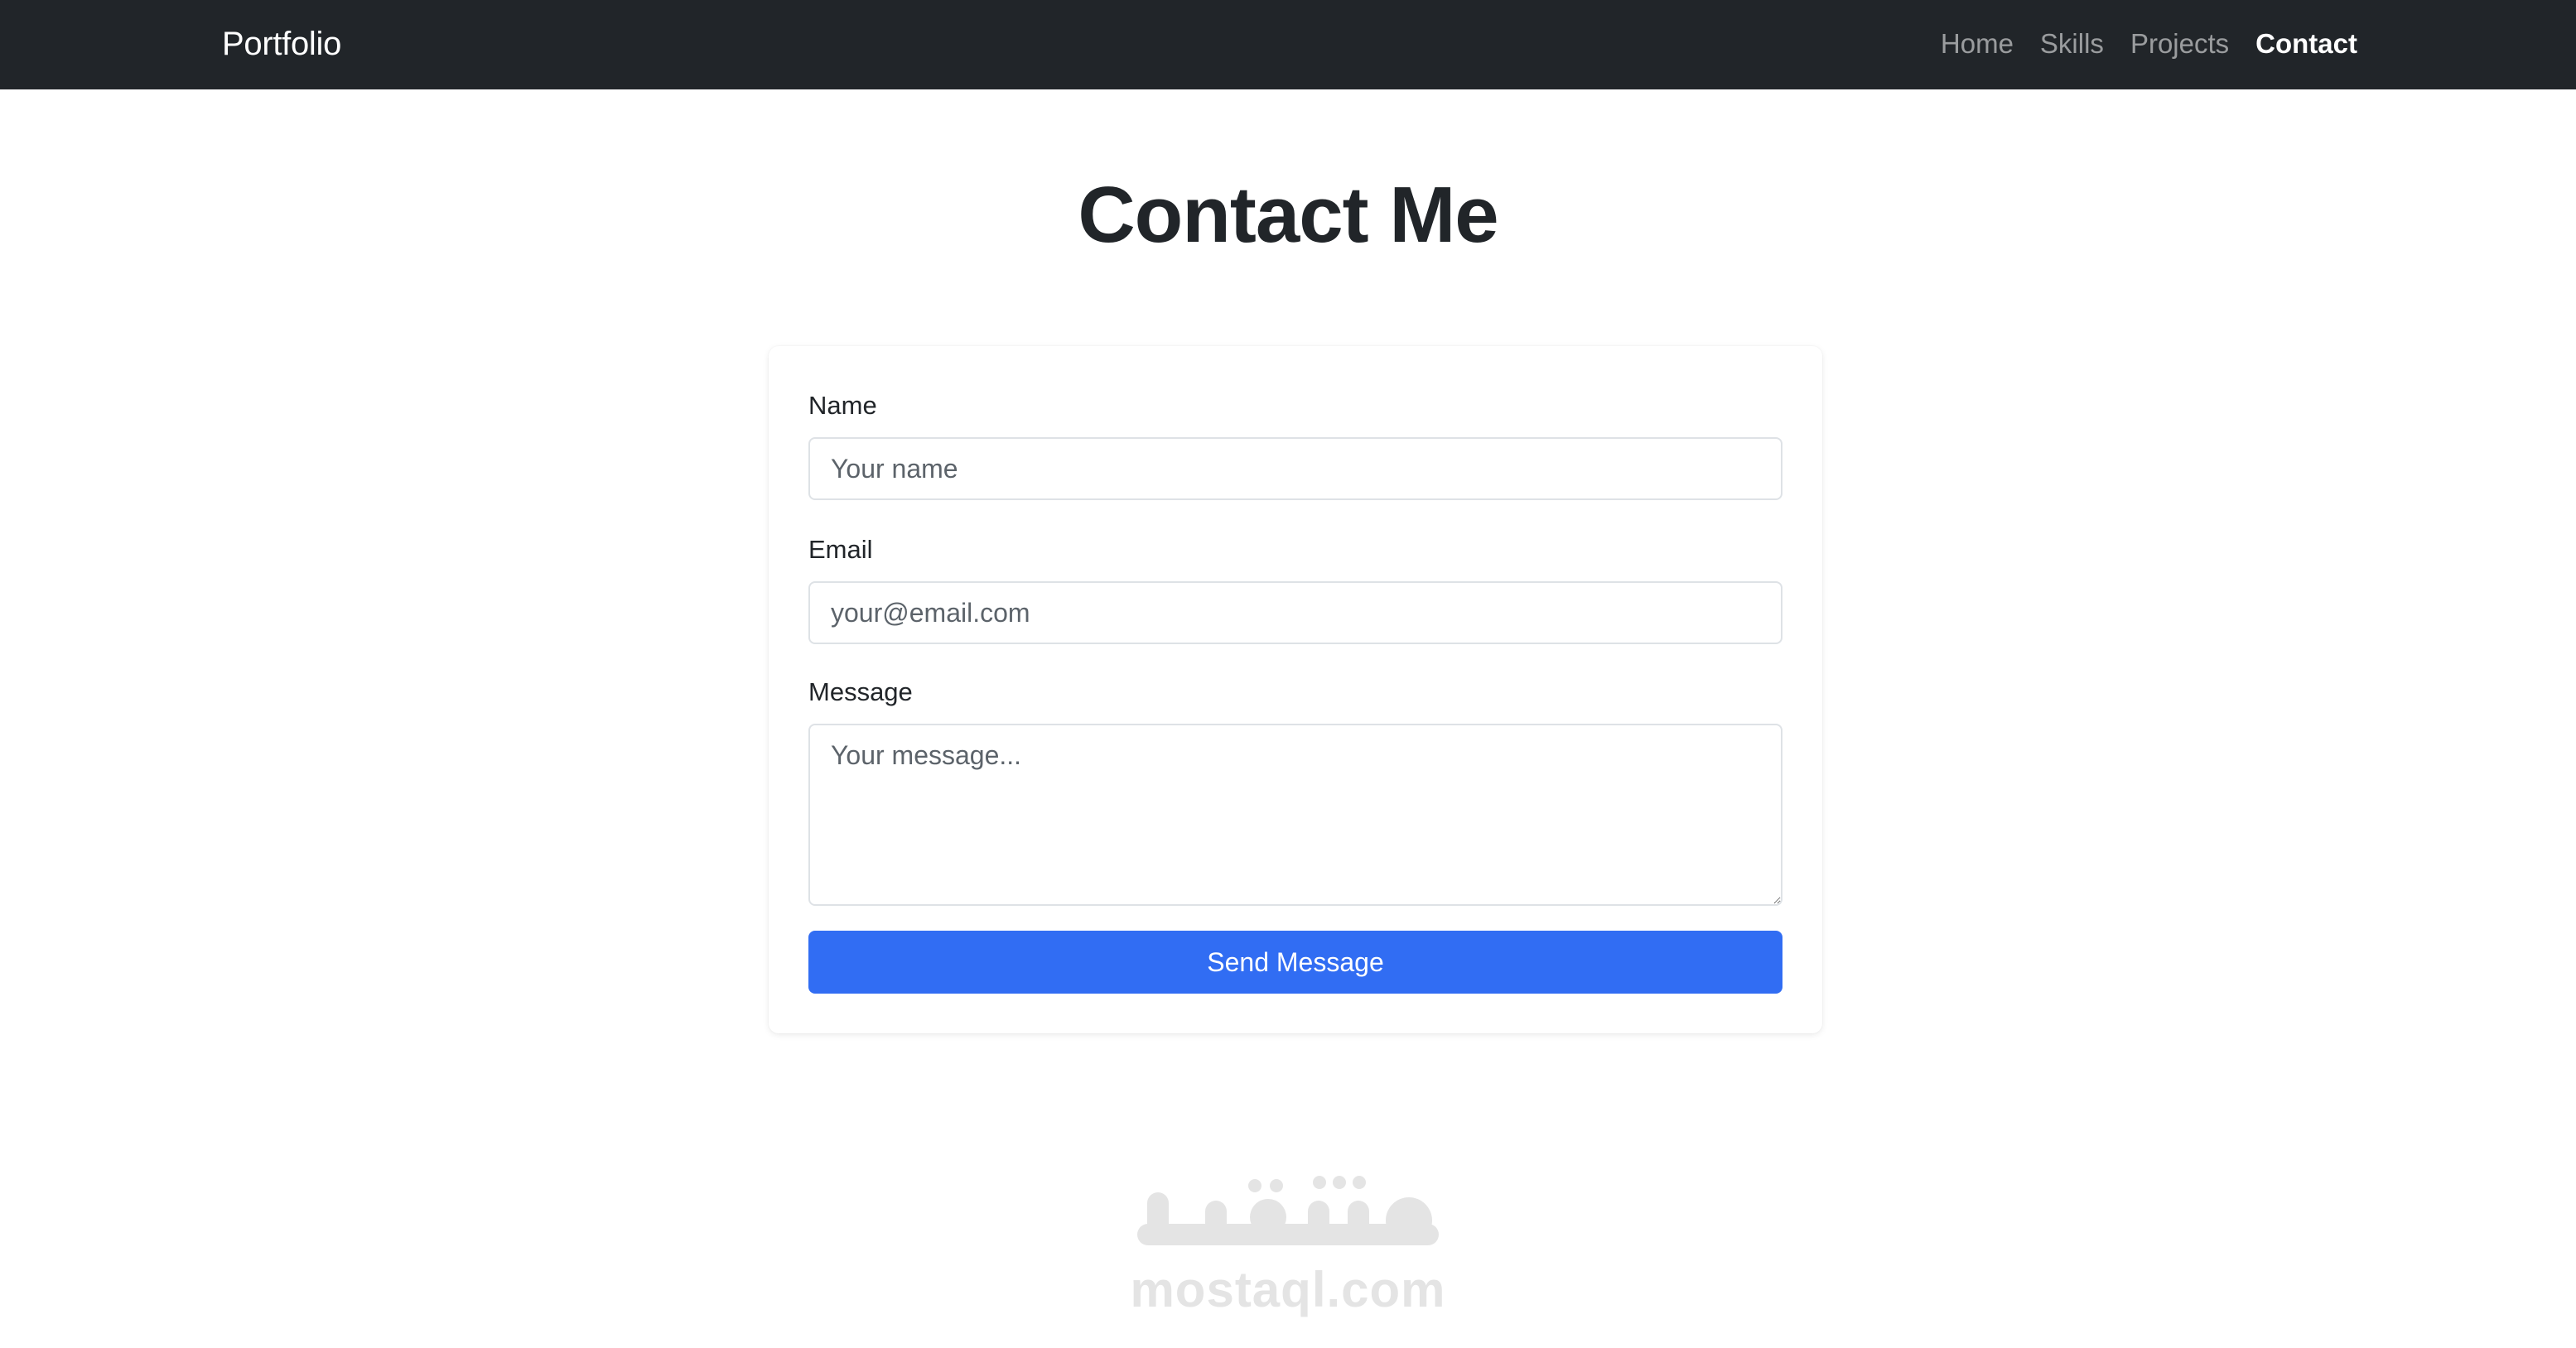  I want to click on mostaql-logo-icon, so click(1288, 1211).